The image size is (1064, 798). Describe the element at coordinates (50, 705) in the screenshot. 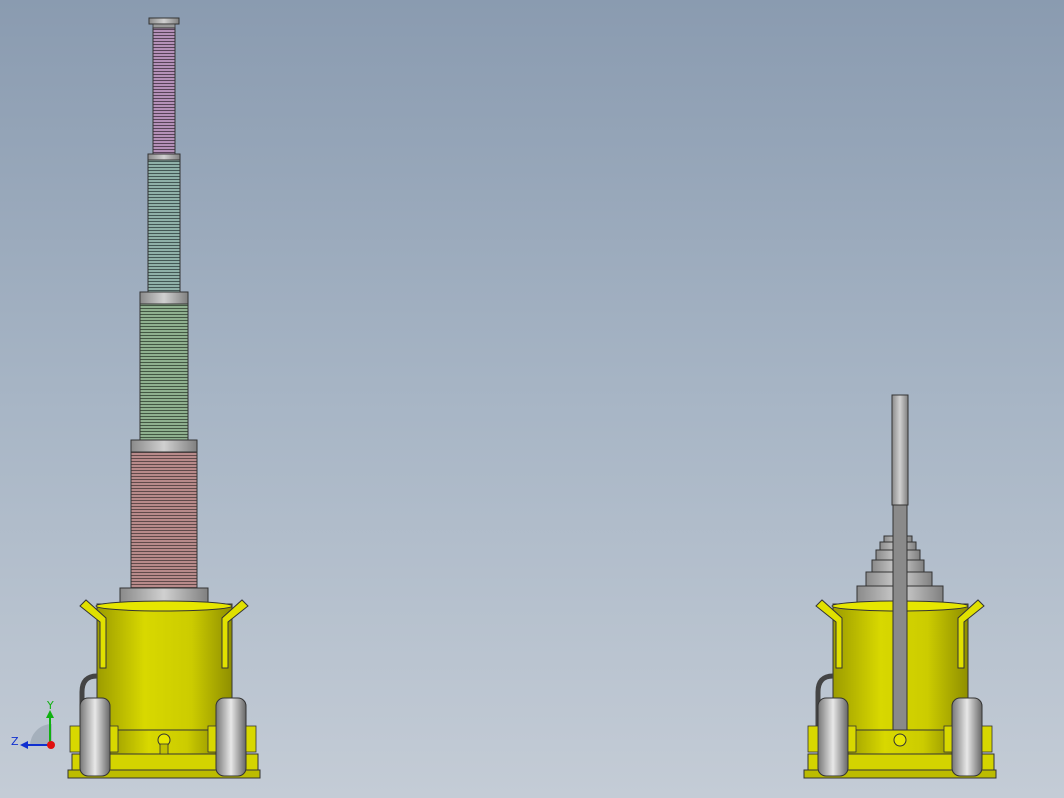

I see `y-axis-label: Y` at that location.